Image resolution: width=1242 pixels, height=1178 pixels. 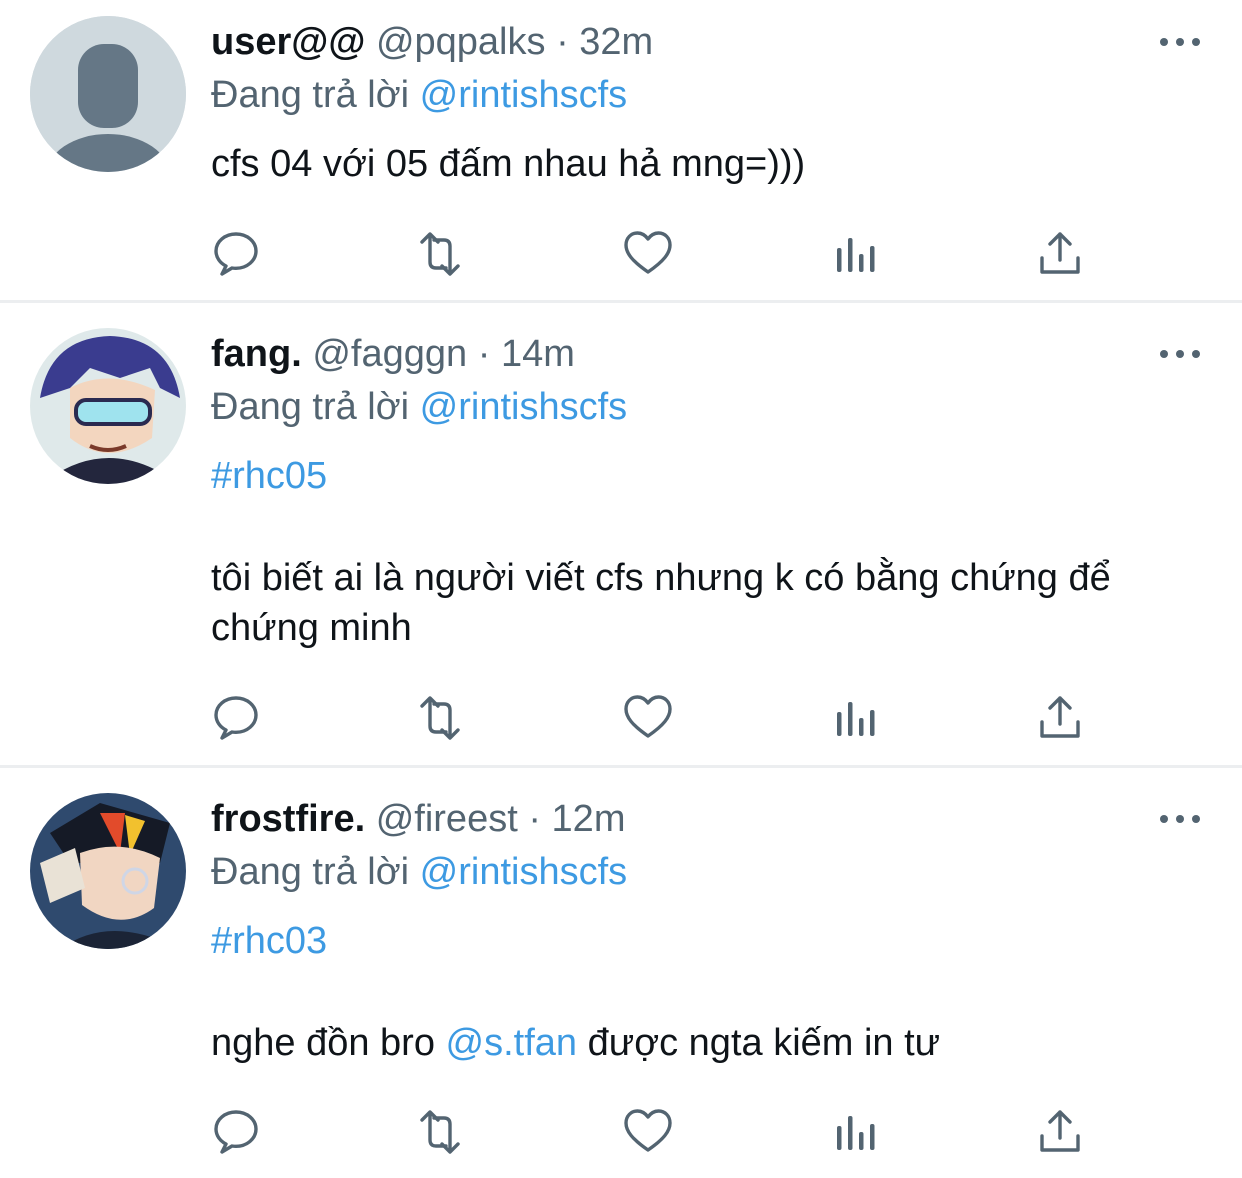 I want to click on anime-avatar-blue-hair, so click(x=108, y=406).